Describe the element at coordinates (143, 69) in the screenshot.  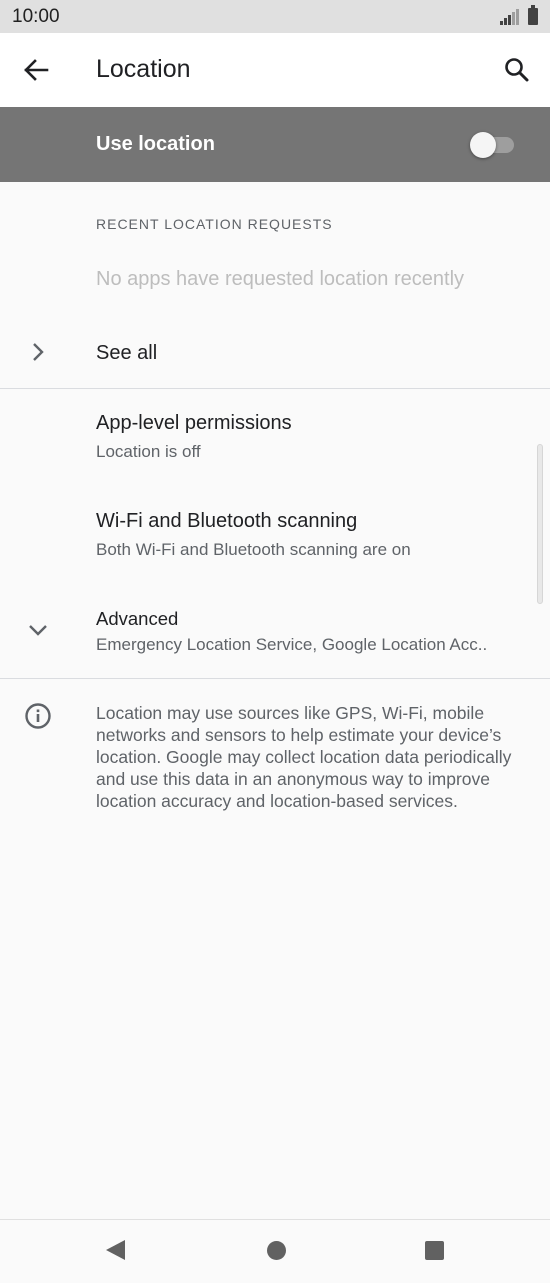
I see `page-title: Location` at that location.